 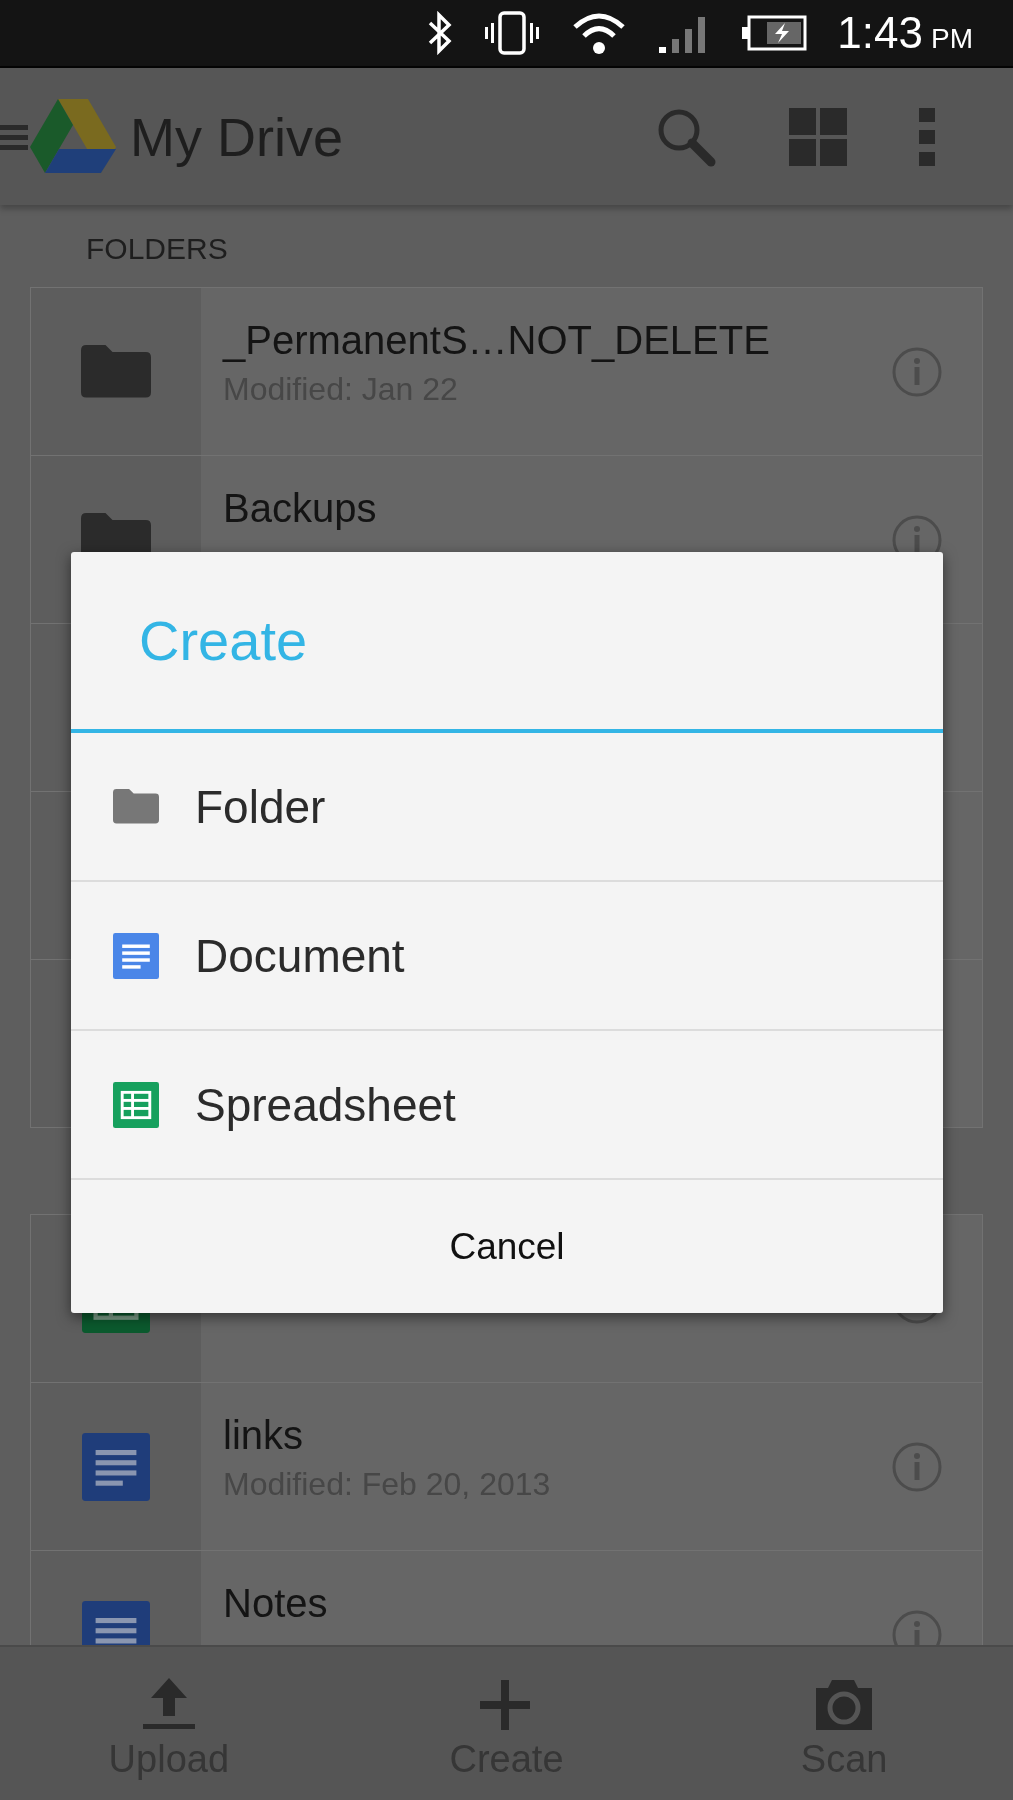 What do you see at coordinates (136, 1104) in the screenshot?
I see `spreadsheet-icon` at bounding box center [136, 1104].